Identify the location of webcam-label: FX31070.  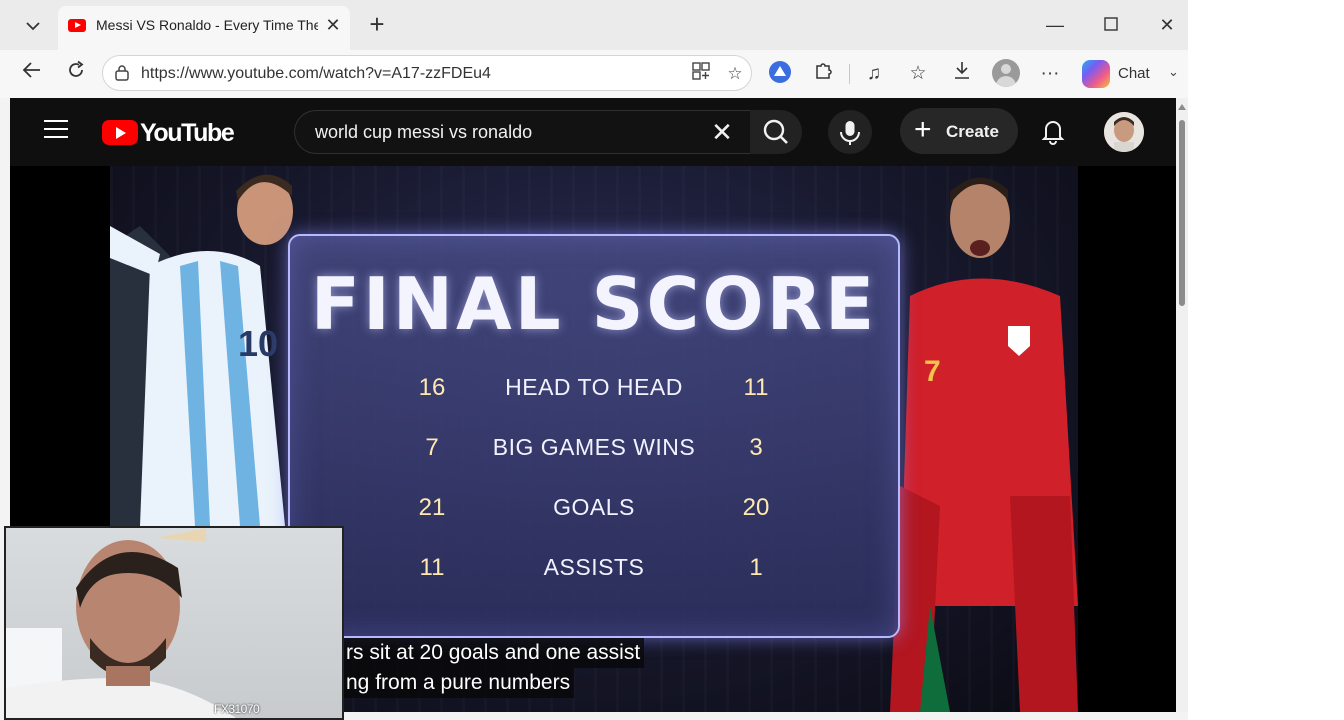
(237, 709).